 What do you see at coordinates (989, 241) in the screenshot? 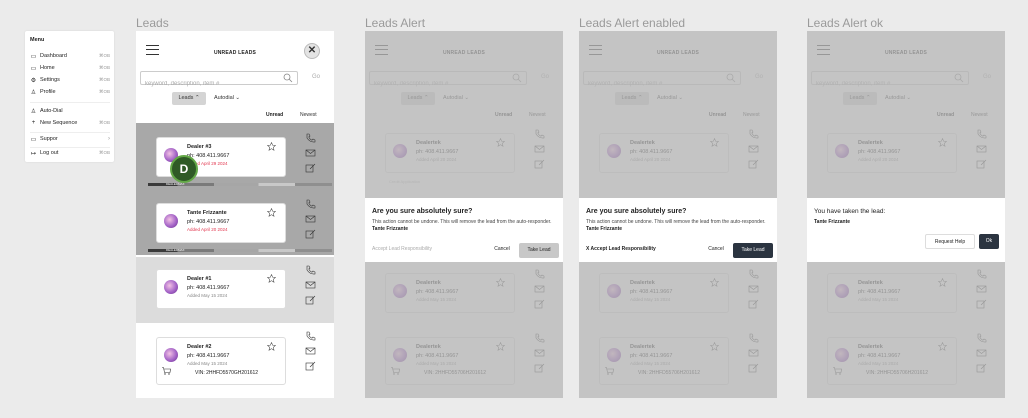
I see `ok-button: Ok` at bounding box center [989, 241].